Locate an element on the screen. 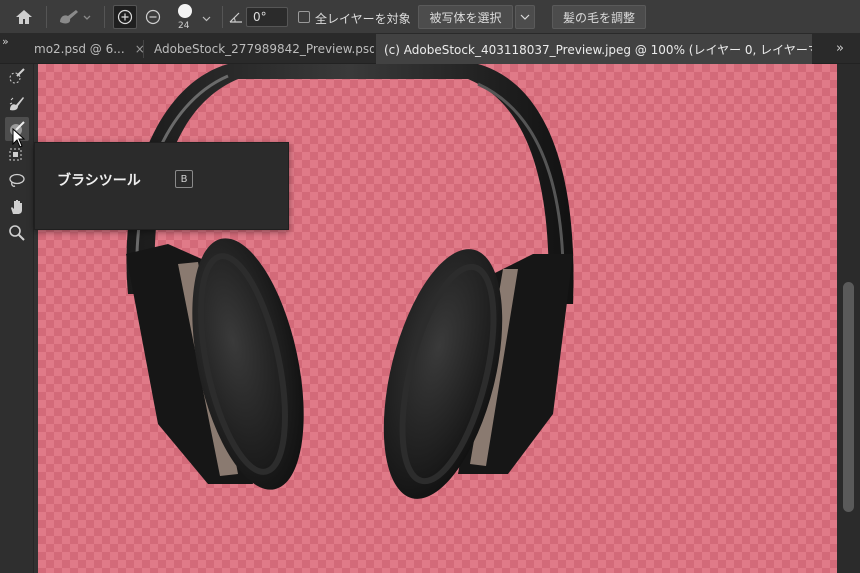  scrollbar-thumb is located at coordinates (848, 397).